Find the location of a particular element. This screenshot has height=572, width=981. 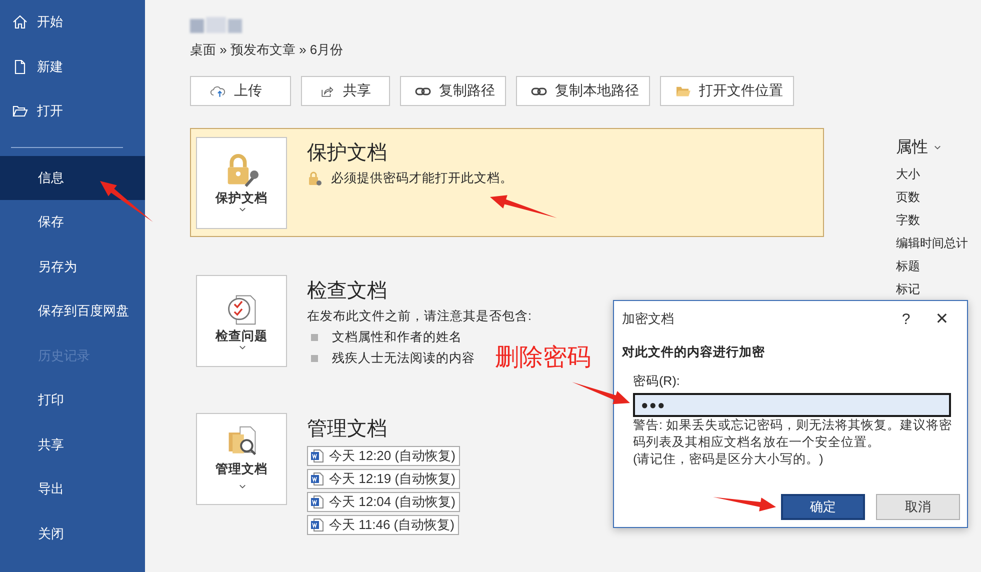

property-label: 标题 is located at coordinates (908, 266).